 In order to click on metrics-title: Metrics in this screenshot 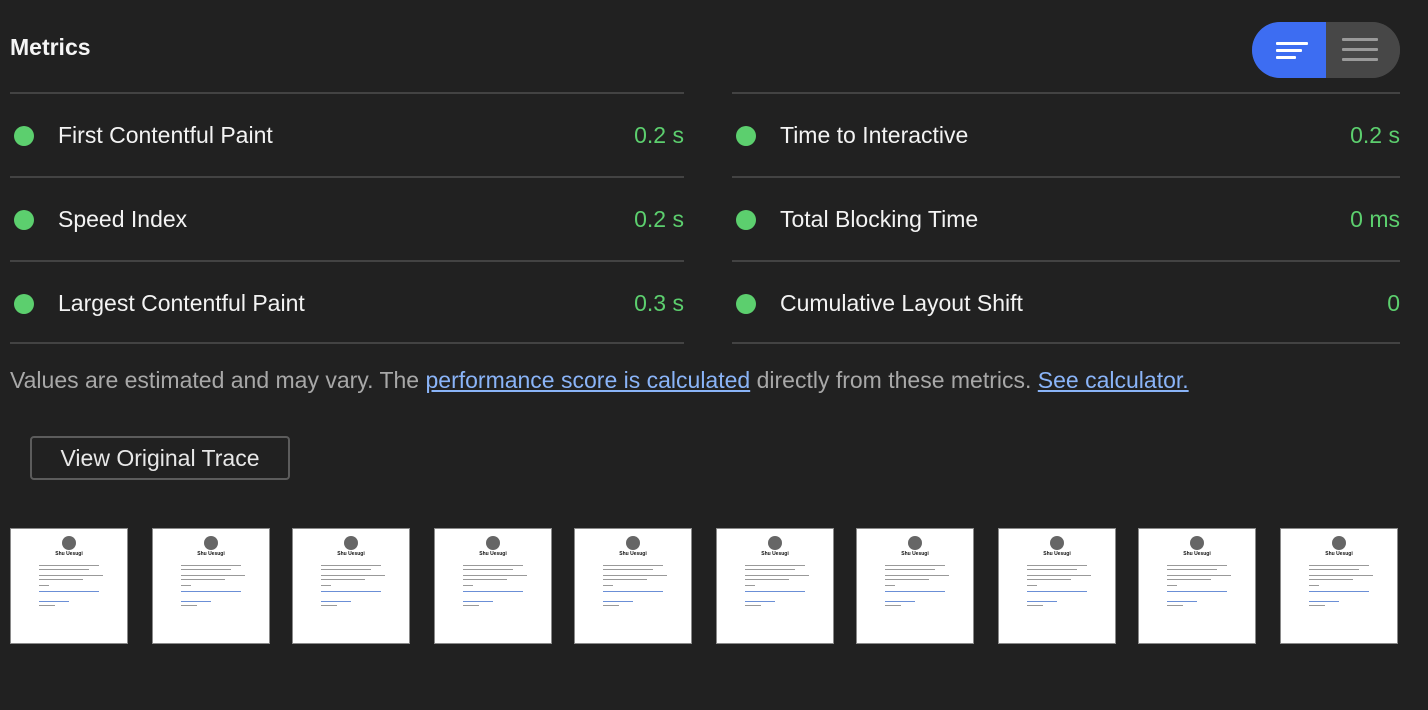, I will do `click(50, 47)`.